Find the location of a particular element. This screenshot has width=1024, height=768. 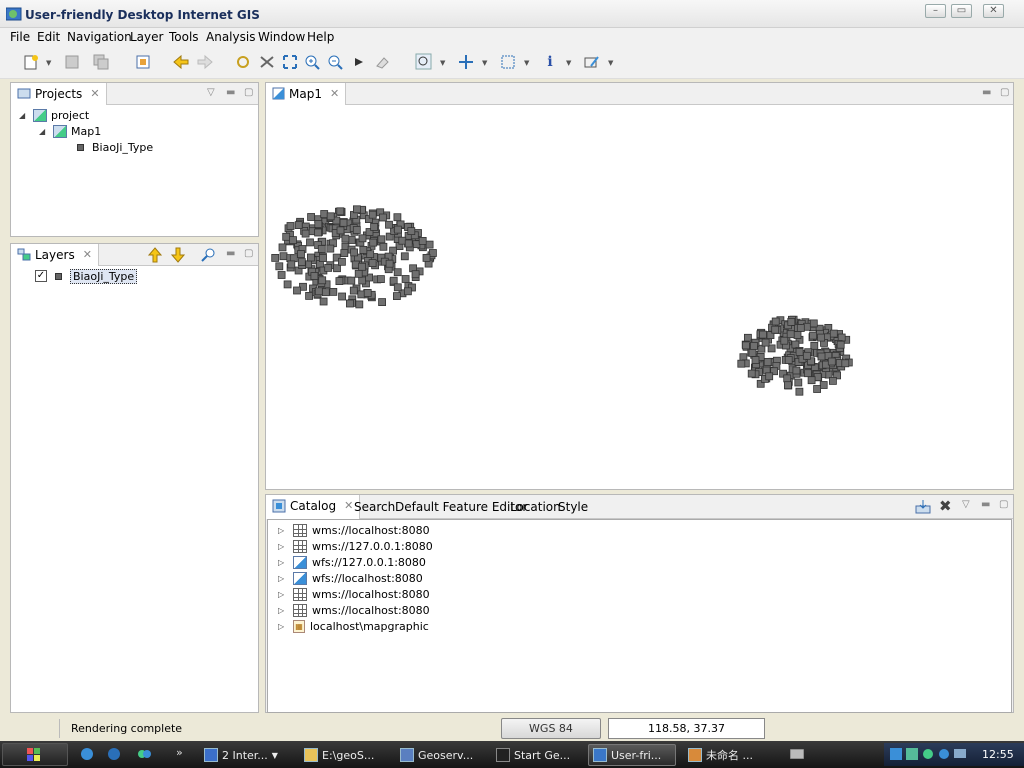

tab-layers: Layers ✕ is located at coordinates (55, 255).